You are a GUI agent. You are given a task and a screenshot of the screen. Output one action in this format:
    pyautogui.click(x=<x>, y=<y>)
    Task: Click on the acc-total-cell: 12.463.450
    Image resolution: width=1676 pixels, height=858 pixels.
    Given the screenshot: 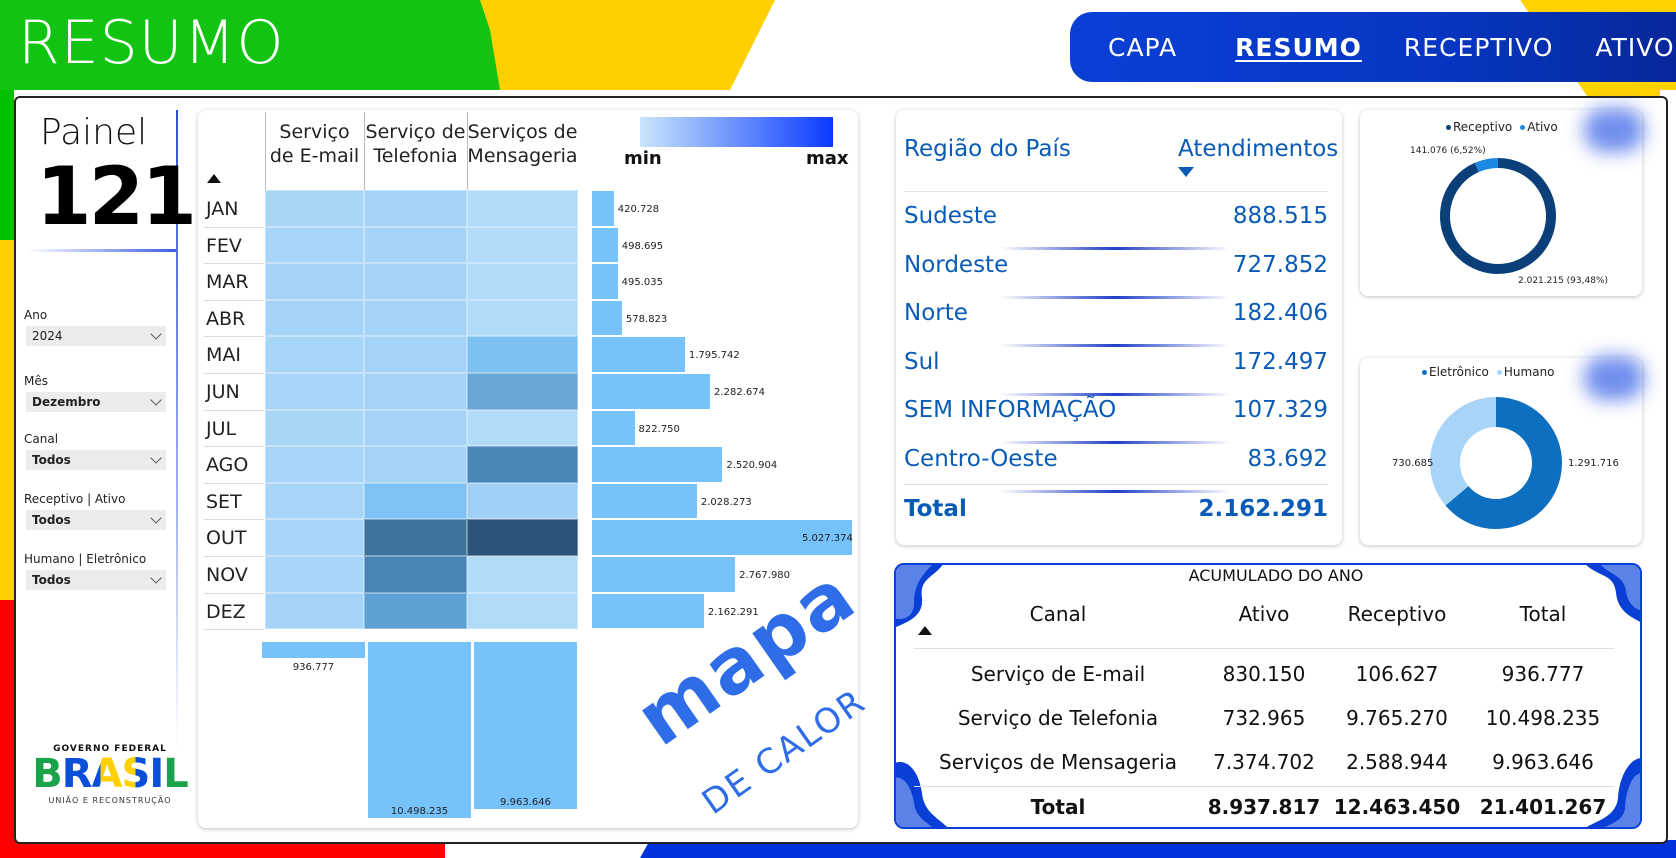 What is the action you would take?
    pyautogui.click(x=1397, y=807)
    